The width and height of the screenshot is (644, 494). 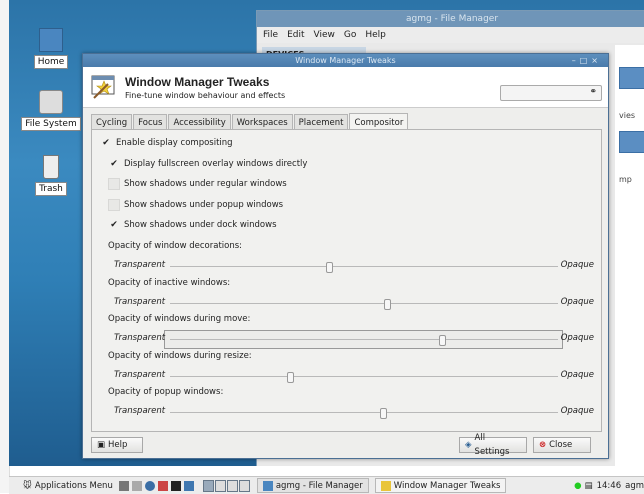 I want to click on menu-edit: Edit, so click(x=295, y=35).